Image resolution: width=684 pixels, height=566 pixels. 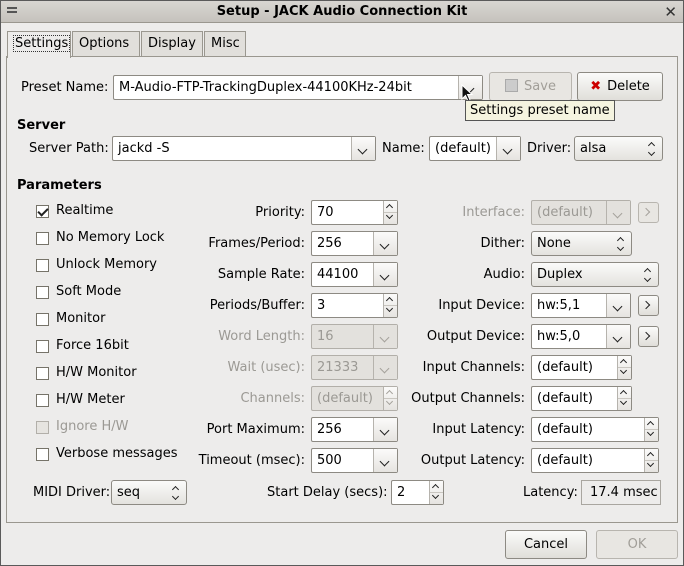 What do you see at coordinates (648, 275) in the screenshot?
I see `updown-arrows-icon` at bounding box center [648, 275].